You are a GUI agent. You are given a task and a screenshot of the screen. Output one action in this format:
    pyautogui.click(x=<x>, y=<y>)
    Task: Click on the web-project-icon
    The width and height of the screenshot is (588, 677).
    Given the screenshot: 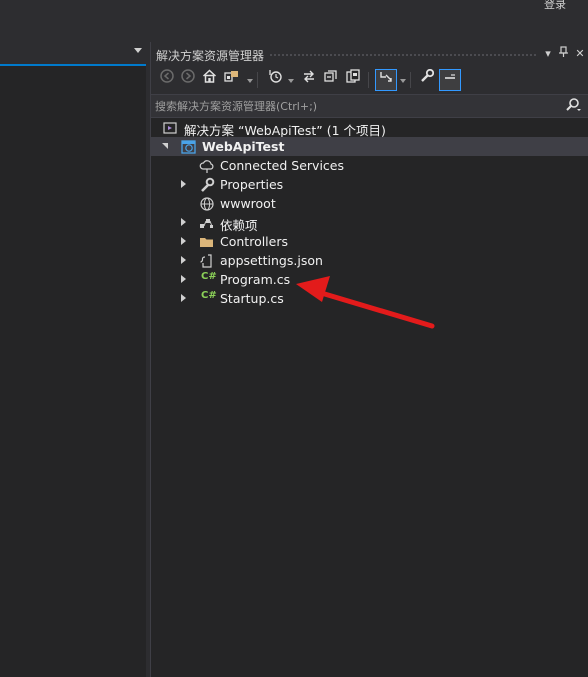 What is the action you would take?
    pyautogui.click(x=189, y=147)
    